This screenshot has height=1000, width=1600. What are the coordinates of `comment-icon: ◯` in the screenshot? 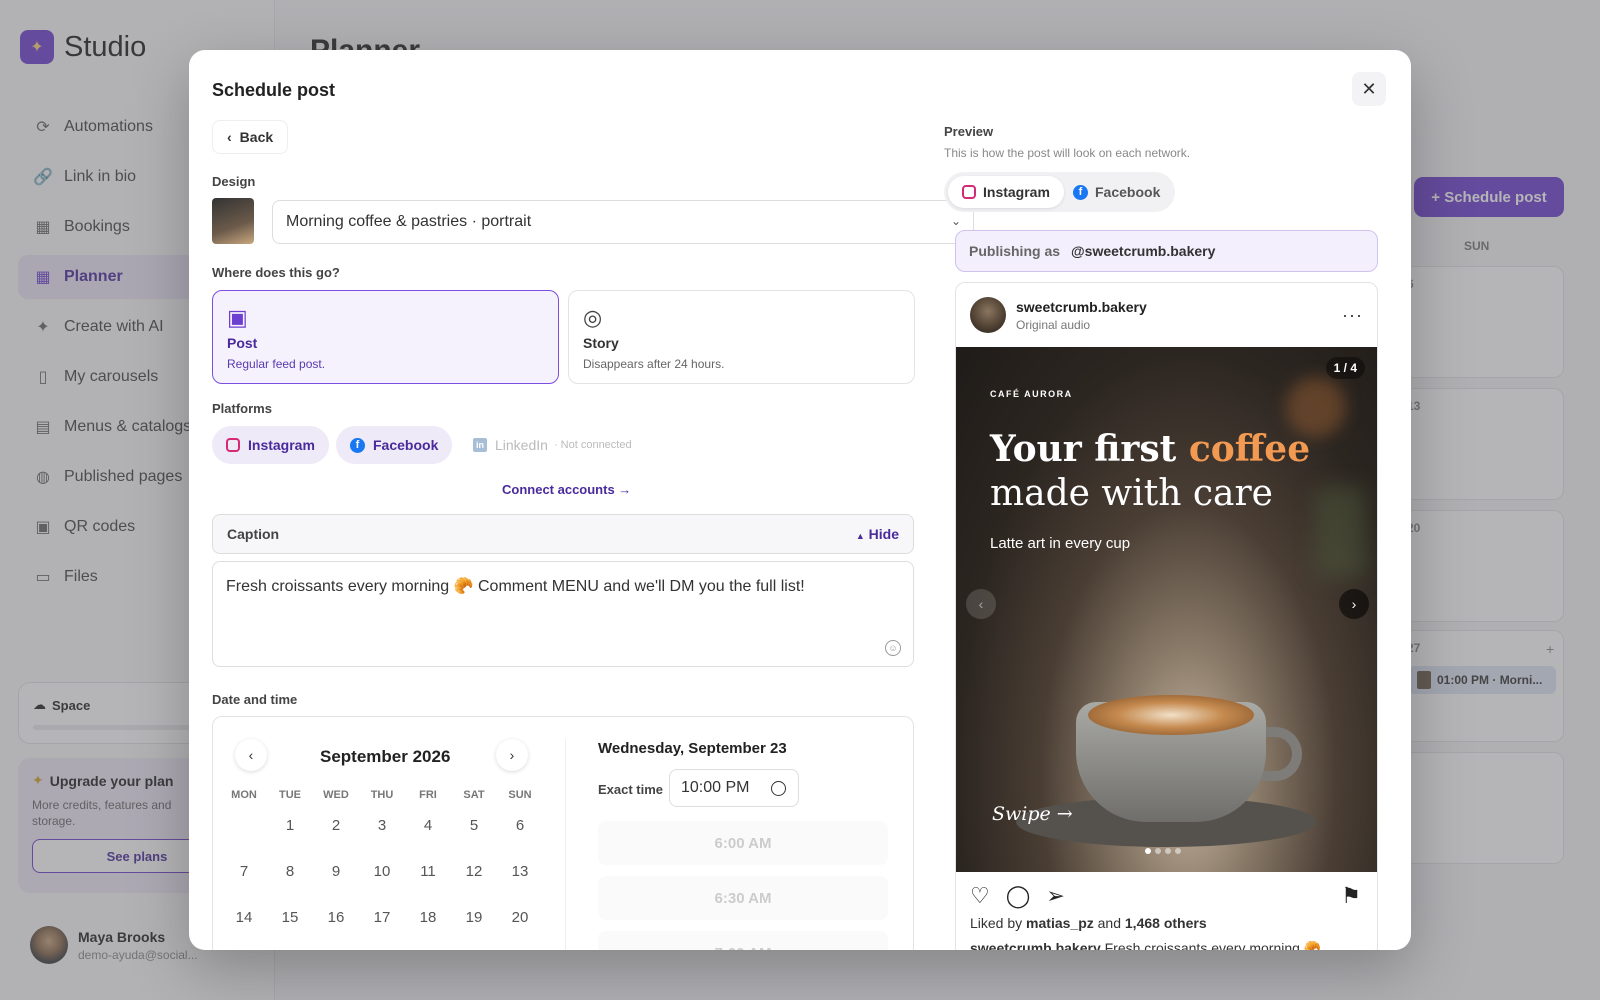 It's located at (1018, 896).